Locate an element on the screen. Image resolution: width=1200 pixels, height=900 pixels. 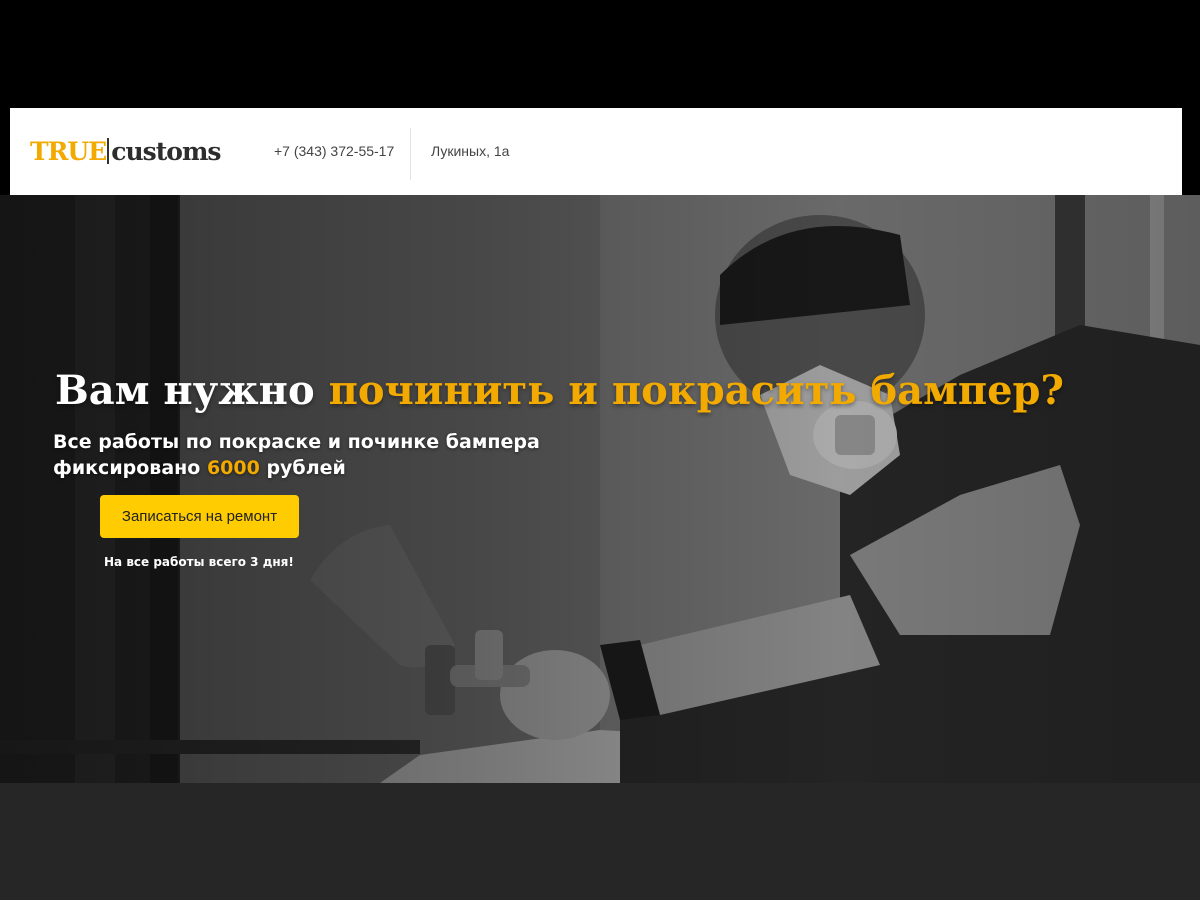
headline-accent: починить и покрасить бампер? is located at coordinates (696, 390).